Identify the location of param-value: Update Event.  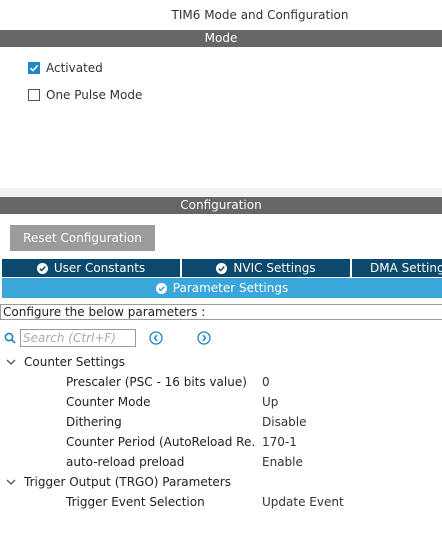
(303, 502).